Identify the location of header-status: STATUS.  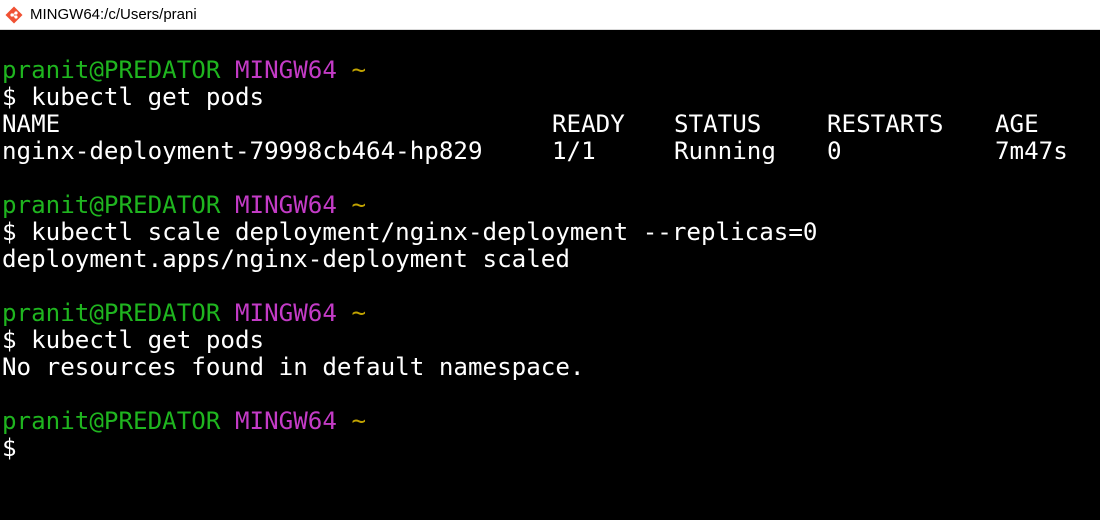
(718, 124).